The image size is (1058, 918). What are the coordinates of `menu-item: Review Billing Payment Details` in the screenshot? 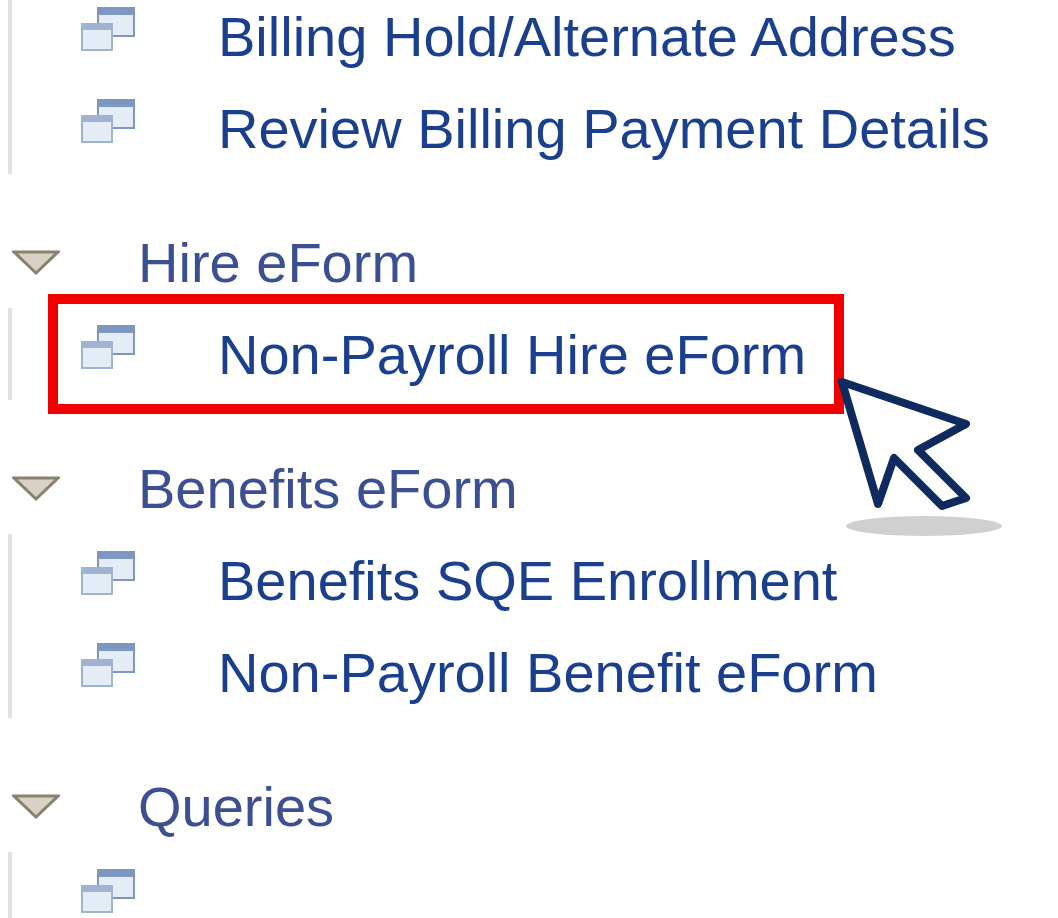 It's located at (538, 128).